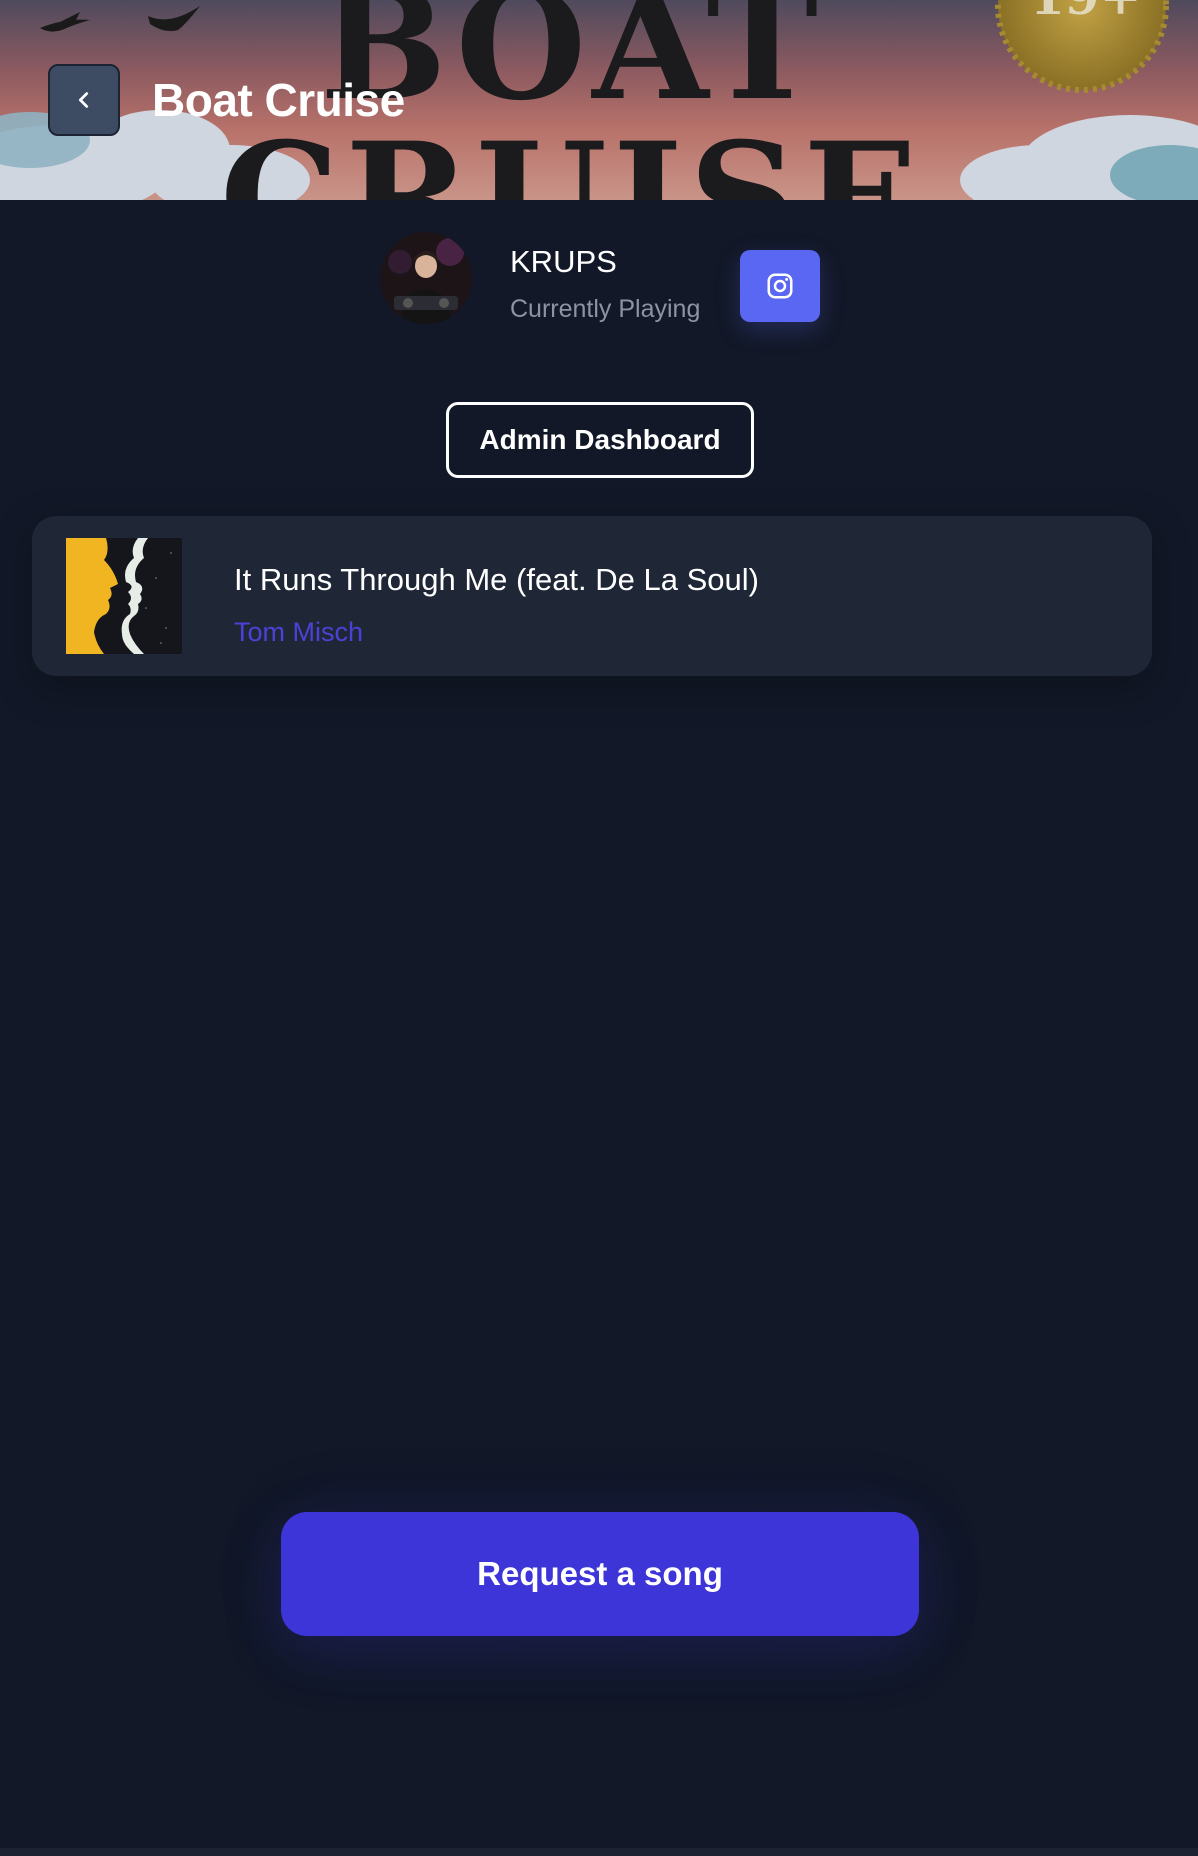 This screenshot has width=1198, height=1856. Describe the element at coordinates (605, 309) in the screenshot. I see `dj-status: Currently Playing` at that location.